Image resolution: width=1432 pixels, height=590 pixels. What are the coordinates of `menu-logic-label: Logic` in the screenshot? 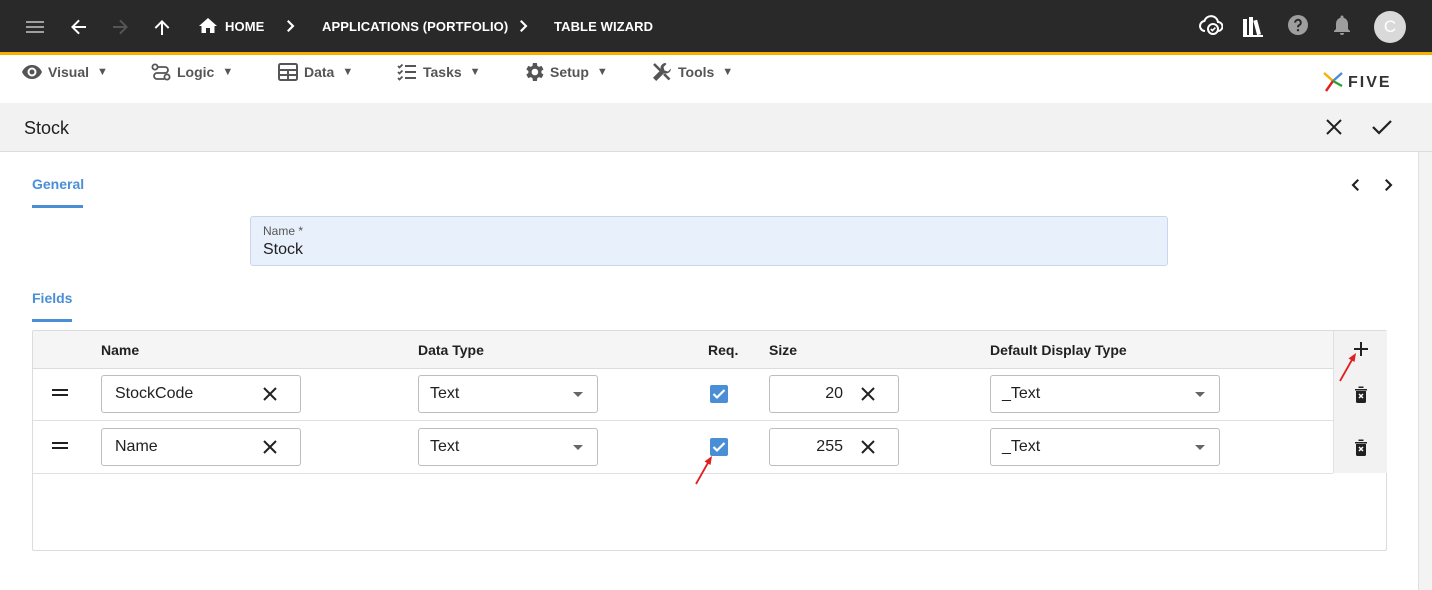 It's located at (196, 72).